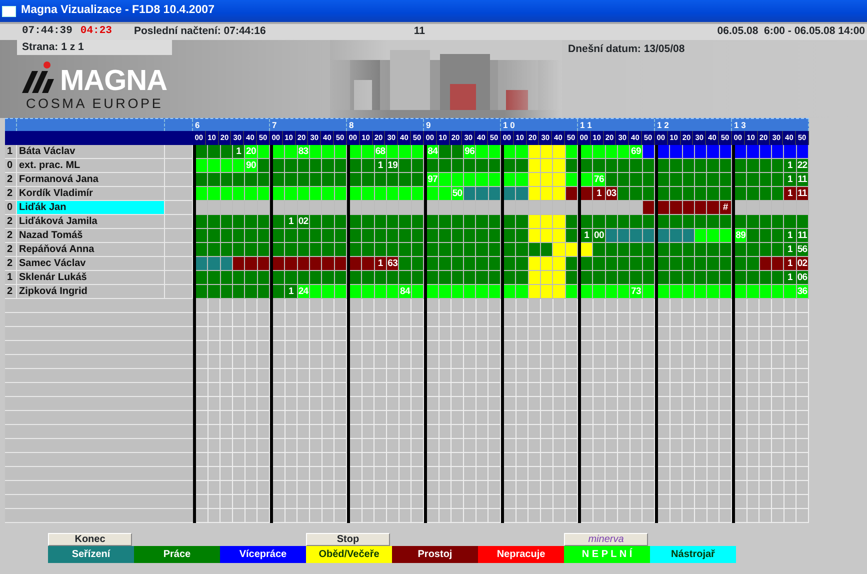 This screenshot has height=574, width=867. I want to click on employee-name: Formanová Jana, so click(91, 180).